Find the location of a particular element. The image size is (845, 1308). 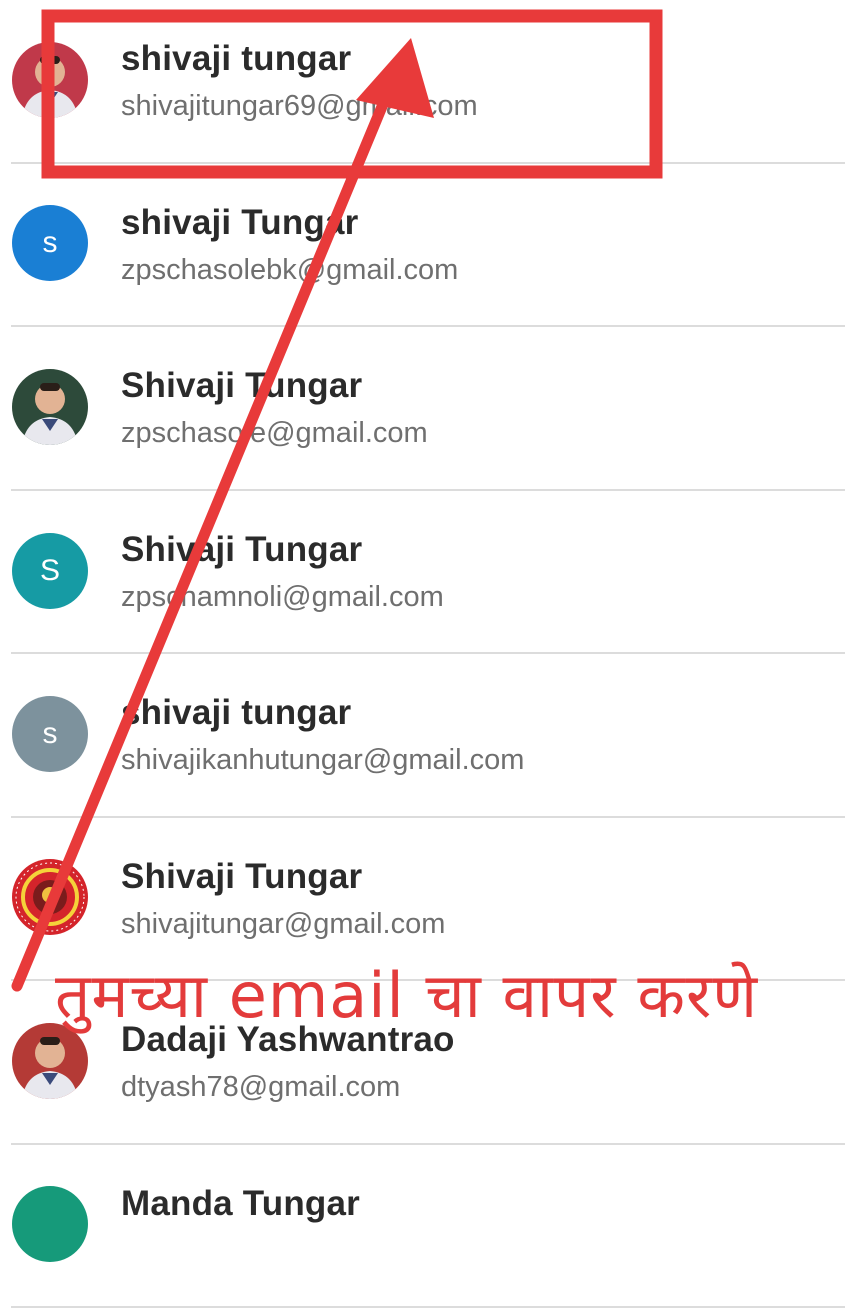

account-row: shivaji tungar shivajitungar69@gmail.com is located at coordinates (428, 82).